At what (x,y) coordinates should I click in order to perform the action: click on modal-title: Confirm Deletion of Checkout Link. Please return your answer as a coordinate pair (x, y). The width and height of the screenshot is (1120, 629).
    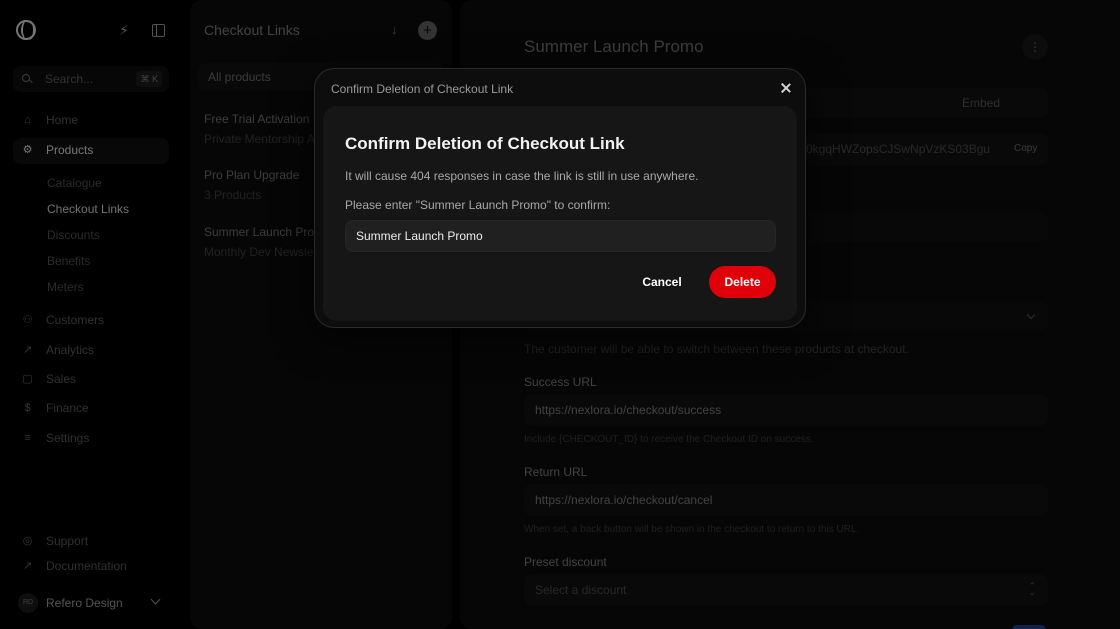
    Looking at the image, I should click on (485, 143).